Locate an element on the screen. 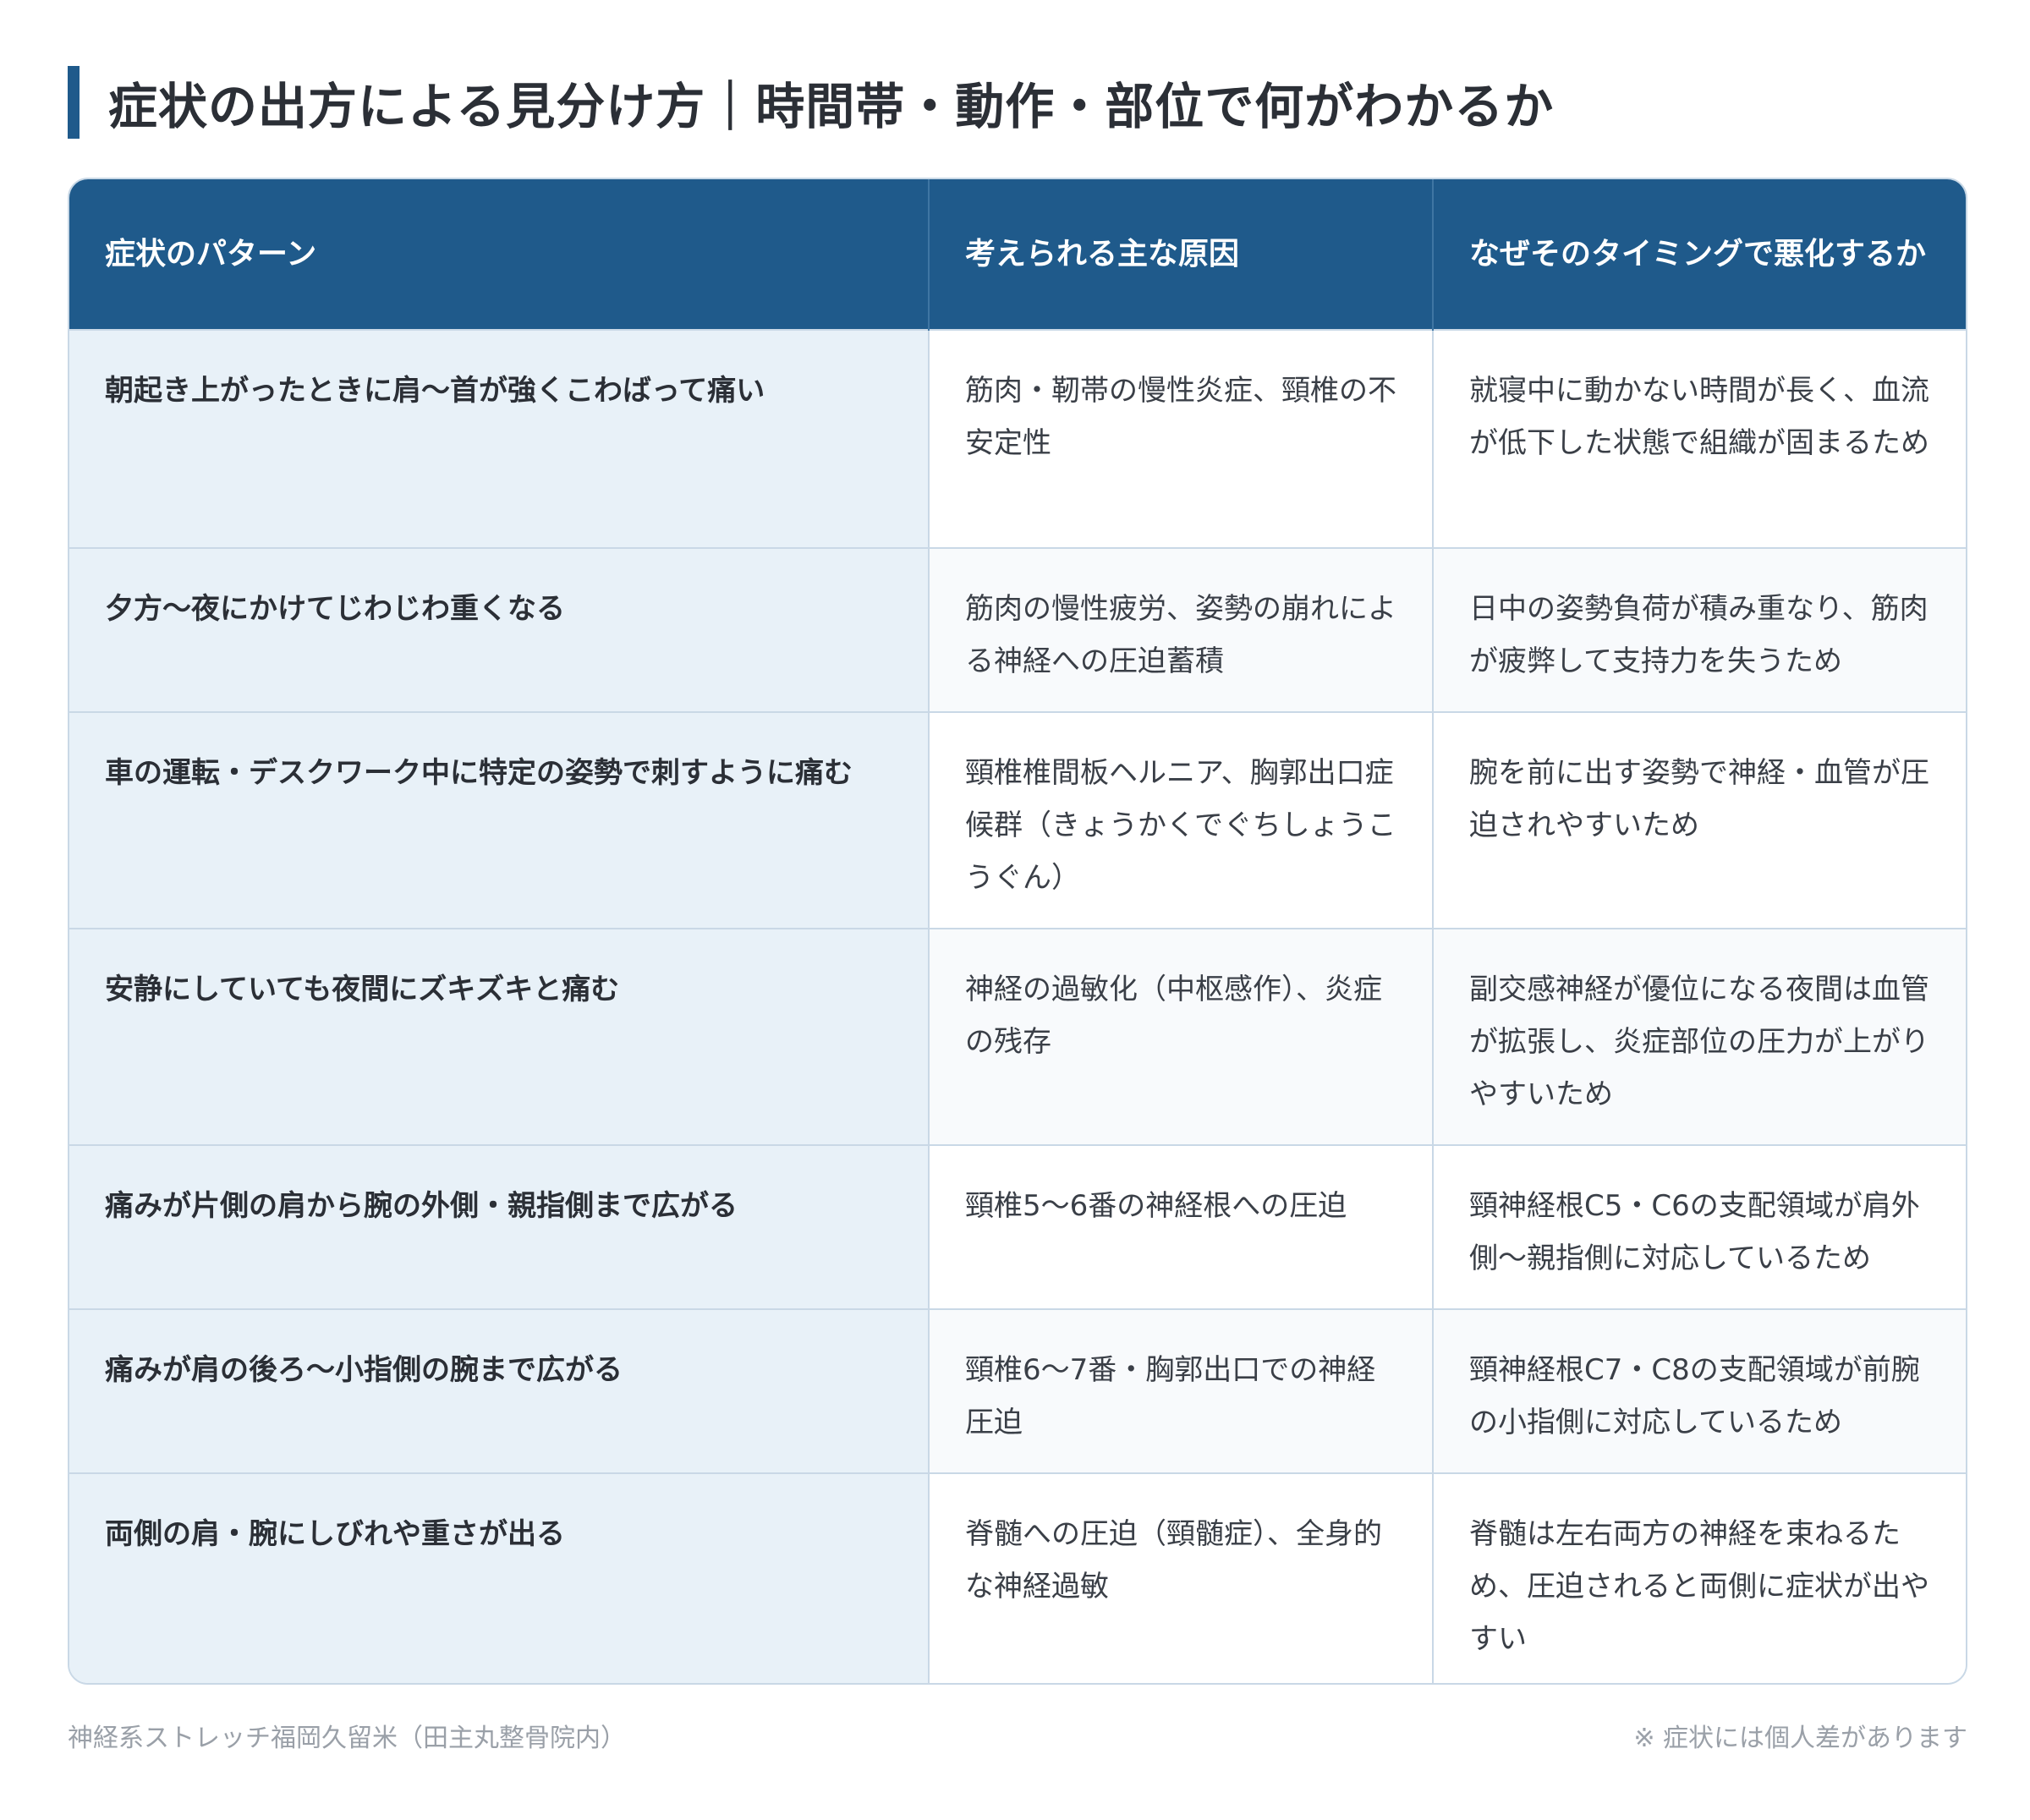 The image size is (2030, 1820). cause-cell: 神経の過敏化（中枢感作）、炎症の残存 is located at coordinates (1182, 1036).